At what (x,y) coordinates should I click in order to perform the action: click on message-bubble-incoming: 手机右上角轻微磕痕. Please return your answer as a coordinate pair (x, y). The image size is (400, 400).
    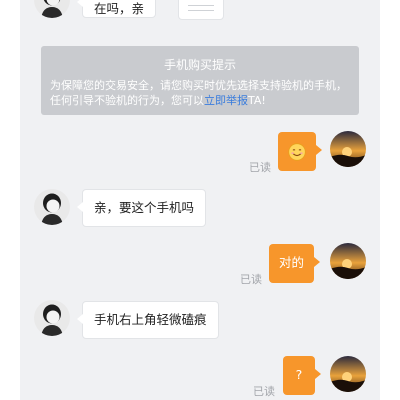
    Looking at the image, I should click on (148, 320).